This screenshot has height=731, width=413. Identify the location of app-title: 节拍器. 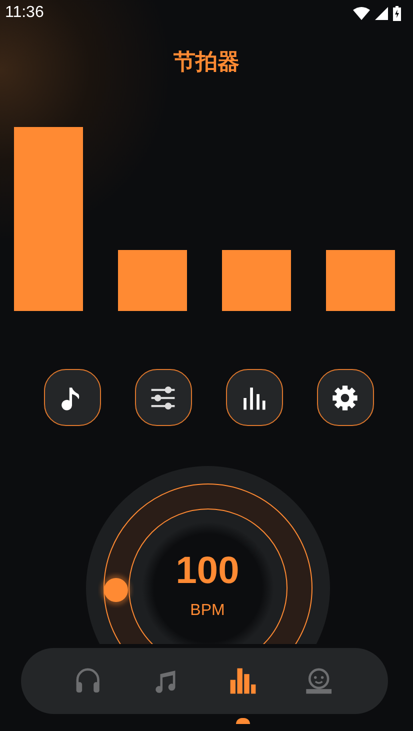
(206, 63).